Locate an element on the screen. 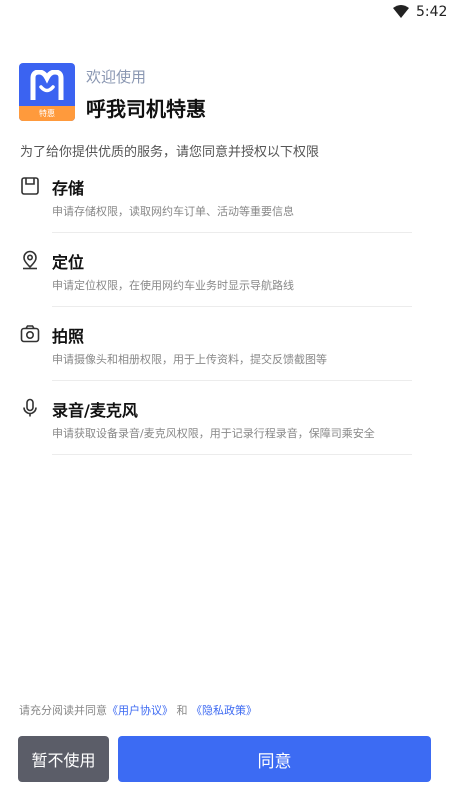 The height and width of the screenshot is (800, 450). wifi-icon is located at coordinates (401, 11).